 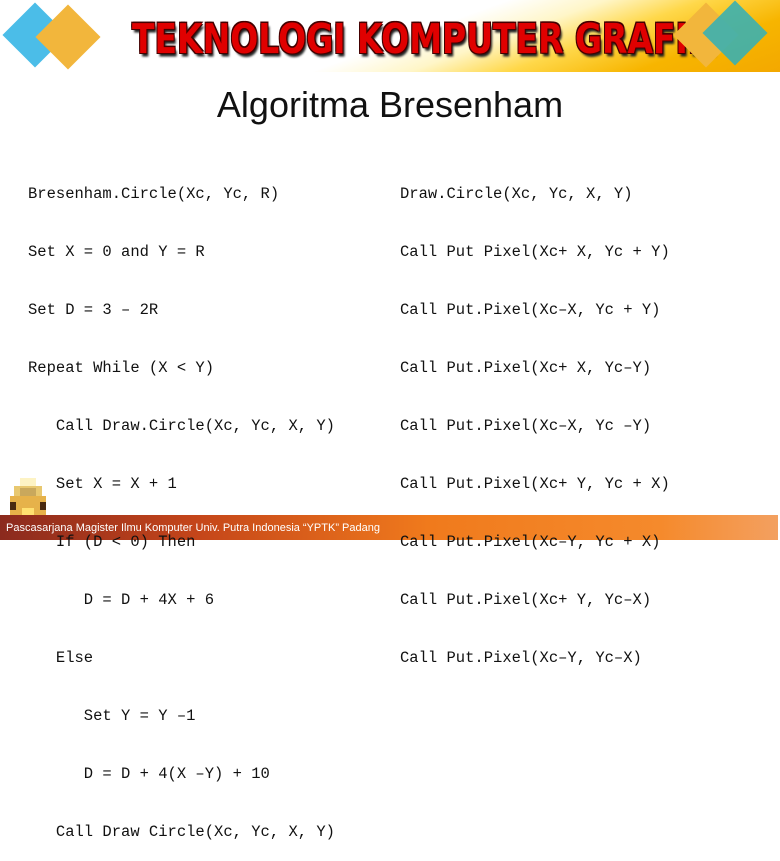 I want to click on code-line: Set D = 3 – 2R, so click(x=93, y=310).